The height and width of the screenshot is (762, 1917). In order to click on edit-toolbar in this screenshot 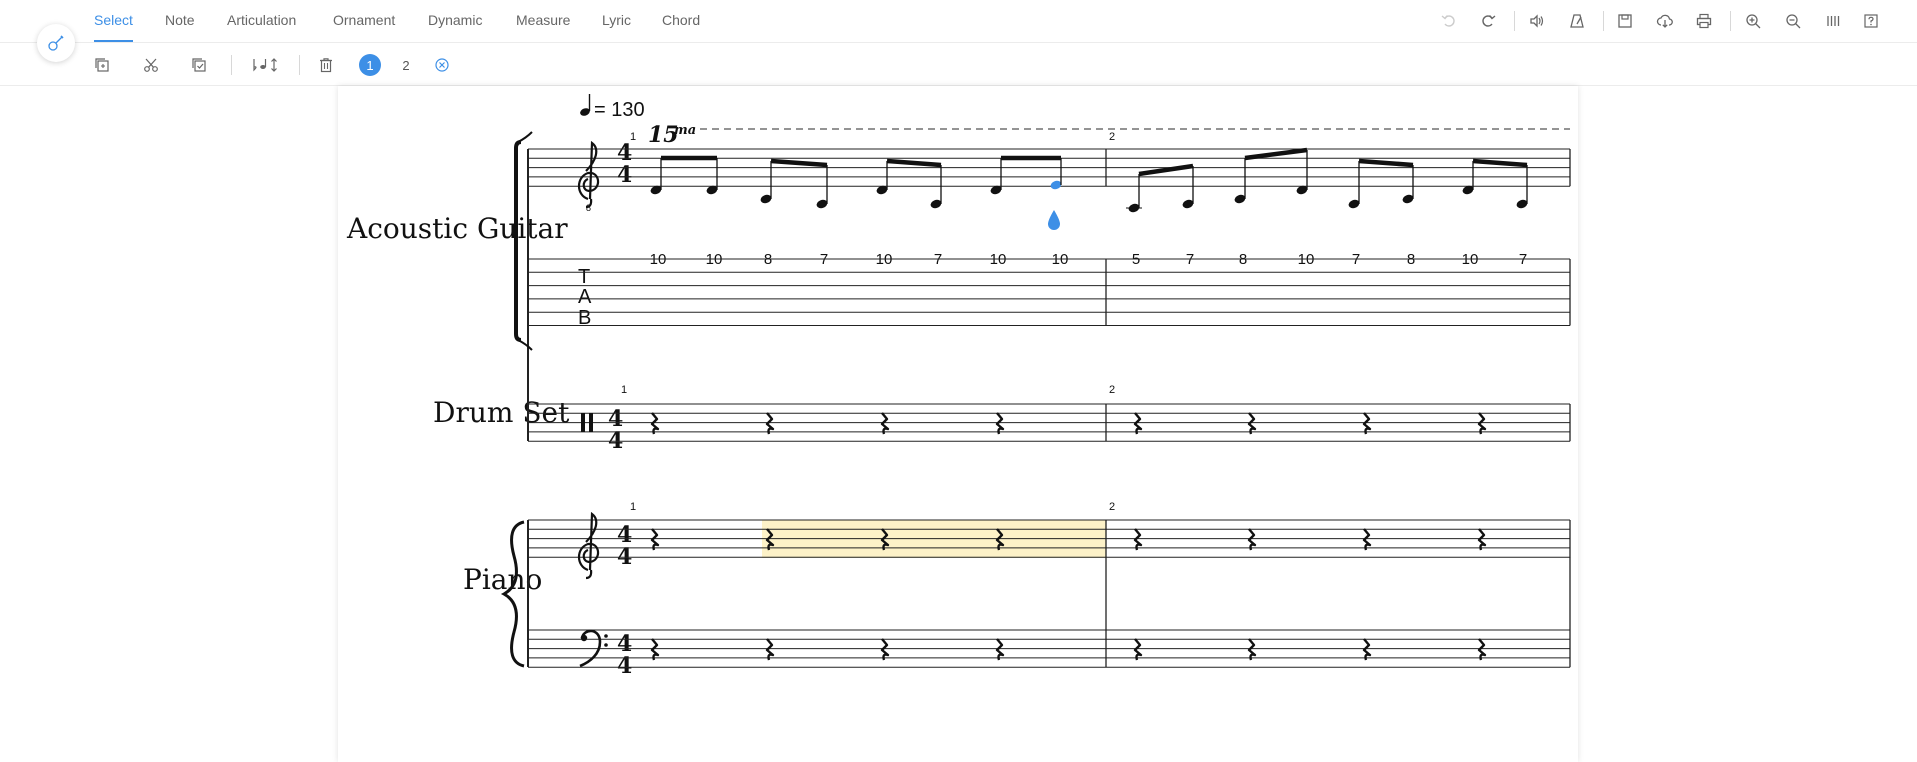, I will do `click(958, 64)`.